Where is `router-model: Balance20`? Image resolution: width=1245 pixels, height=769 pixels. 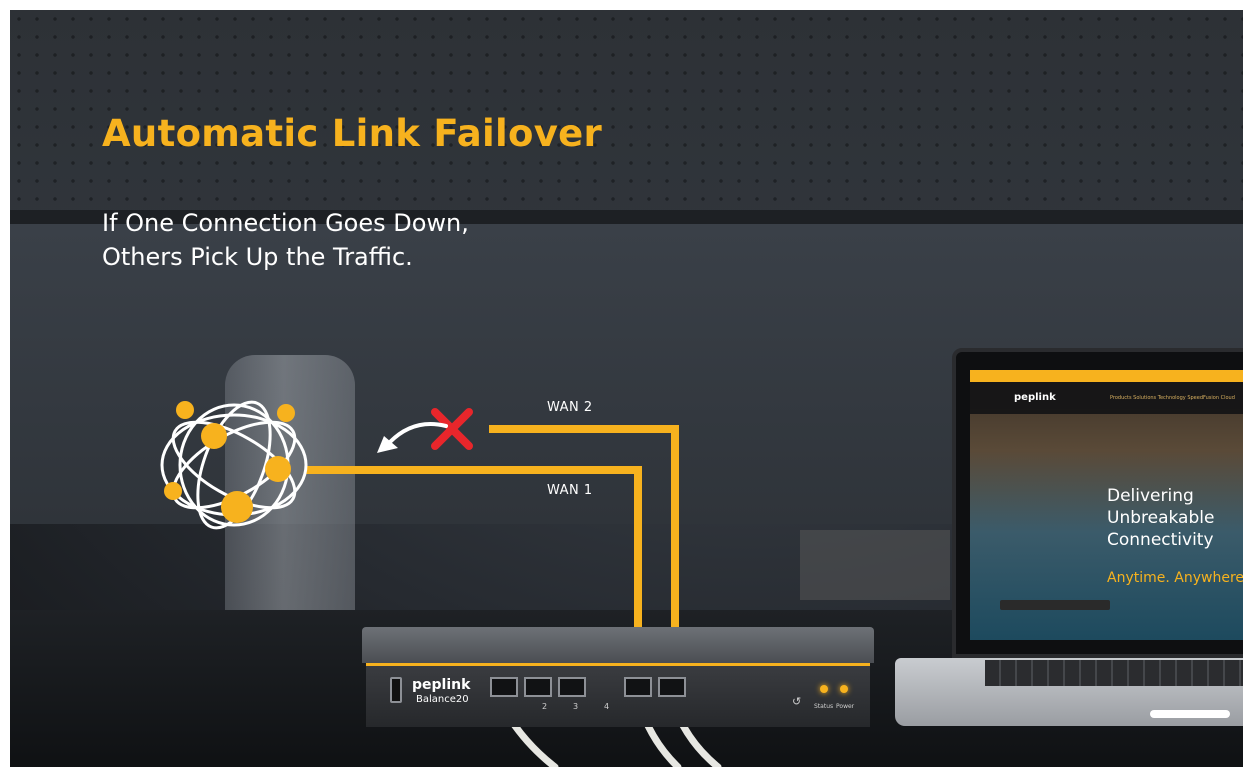 router-model: Balance20 is located at coordinates (442, 699).